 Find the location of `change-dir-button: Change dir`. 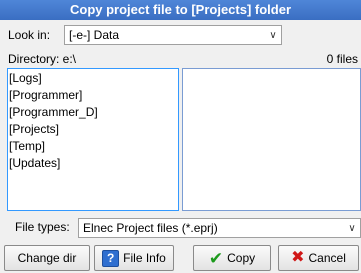

change-dir-button: Change dir is located at coordinates (47, 258).